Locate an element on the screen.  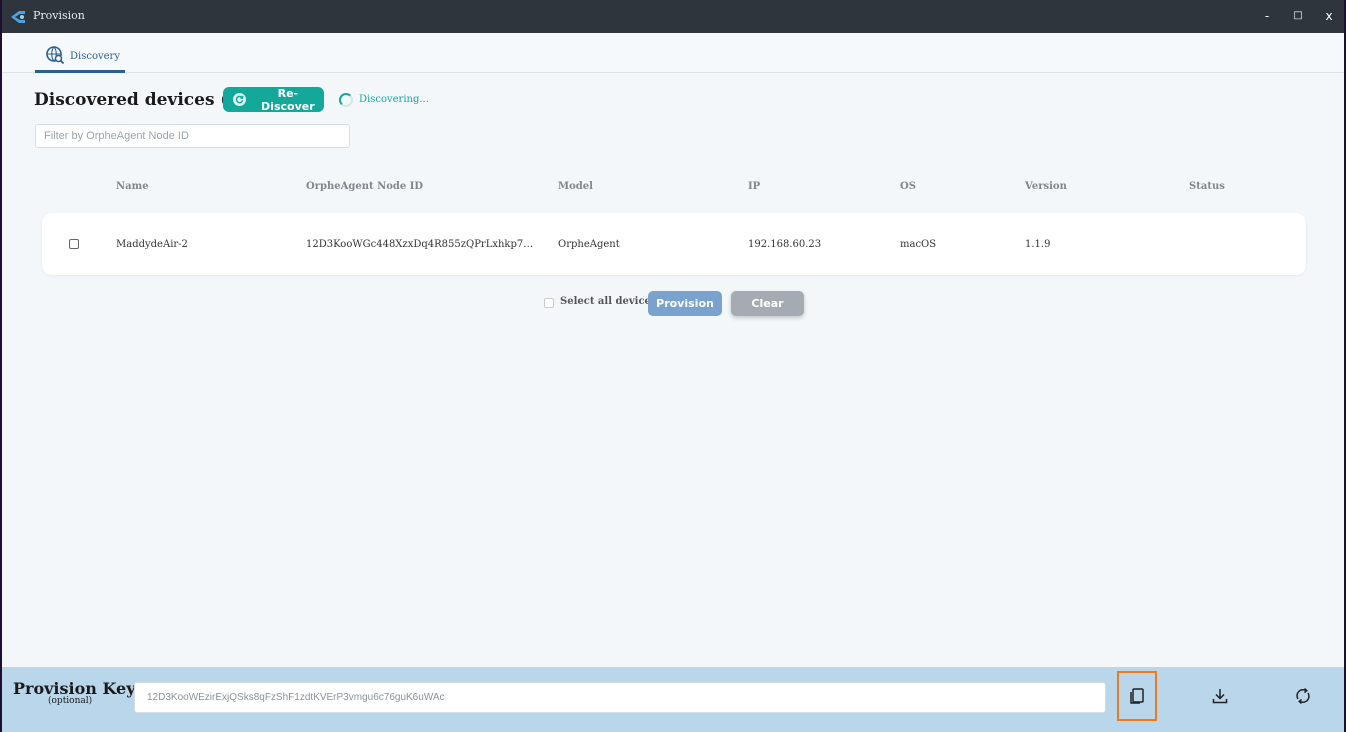
loading-spinner-icon is located at coordinates (346, 100).